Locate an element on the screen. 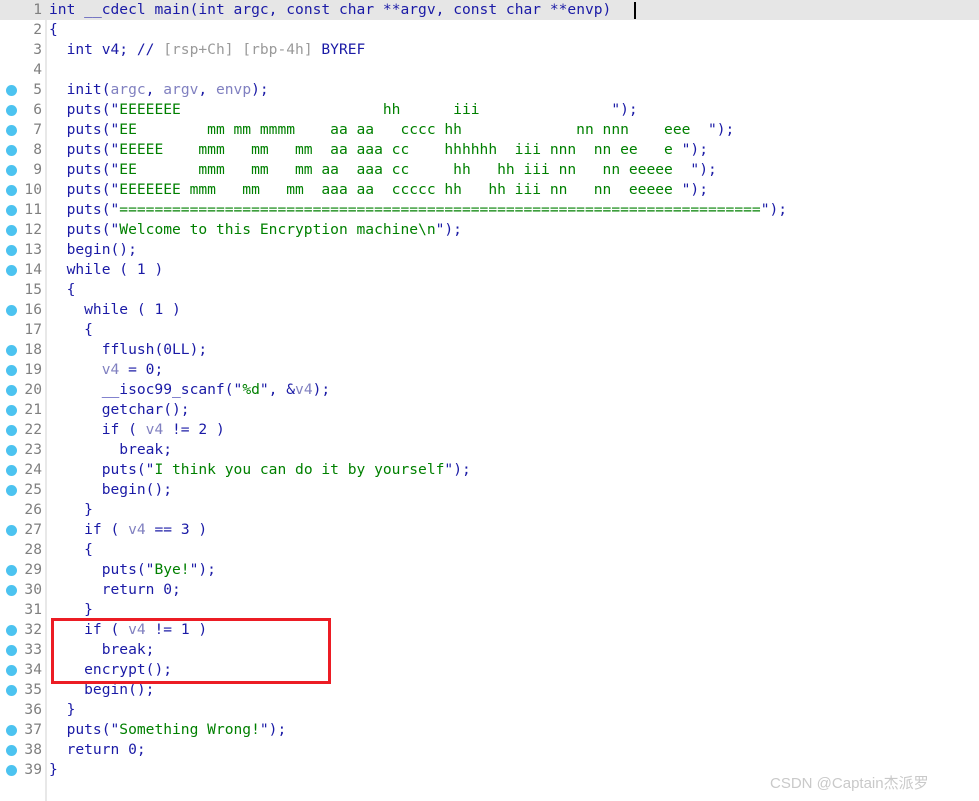  code-line: 26 } is located at coordinates (489, 510).